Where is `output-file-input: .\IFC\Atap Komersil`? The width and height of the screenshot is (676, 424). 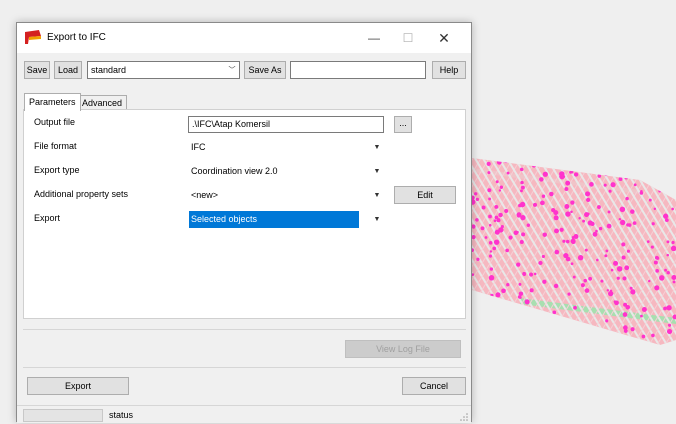
output-file-input: .\IFC\Atap Komersil is located at coordinates (286, 124).